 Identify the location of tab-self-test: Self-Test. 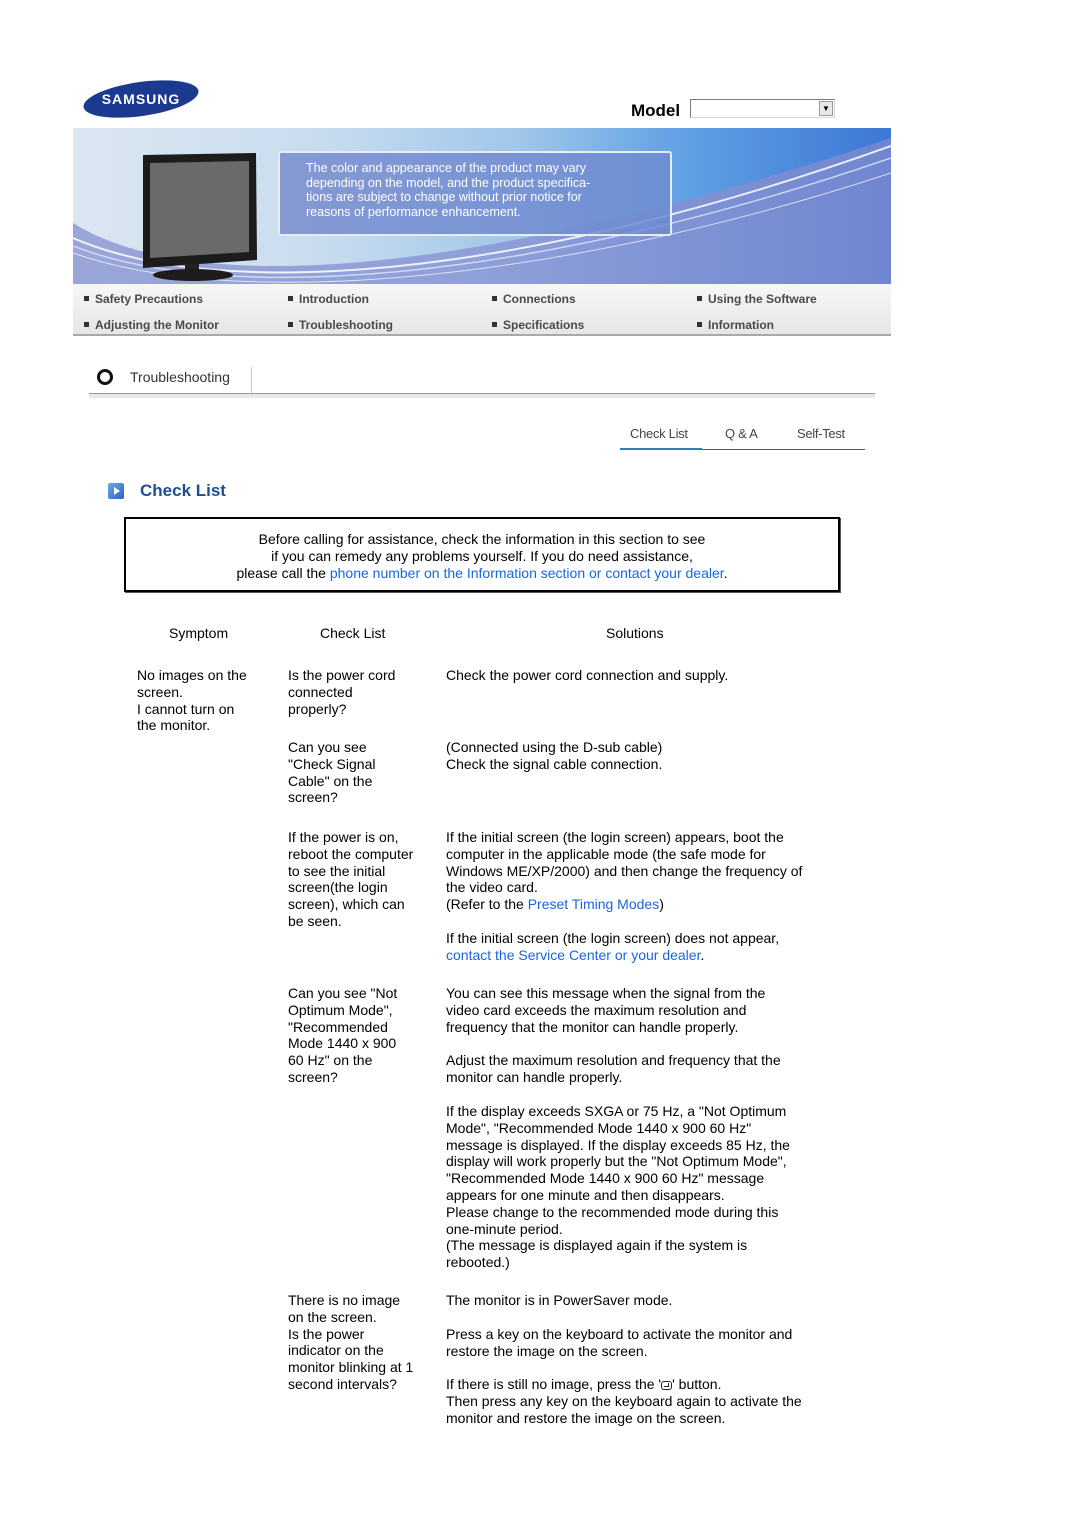
(821, 433).